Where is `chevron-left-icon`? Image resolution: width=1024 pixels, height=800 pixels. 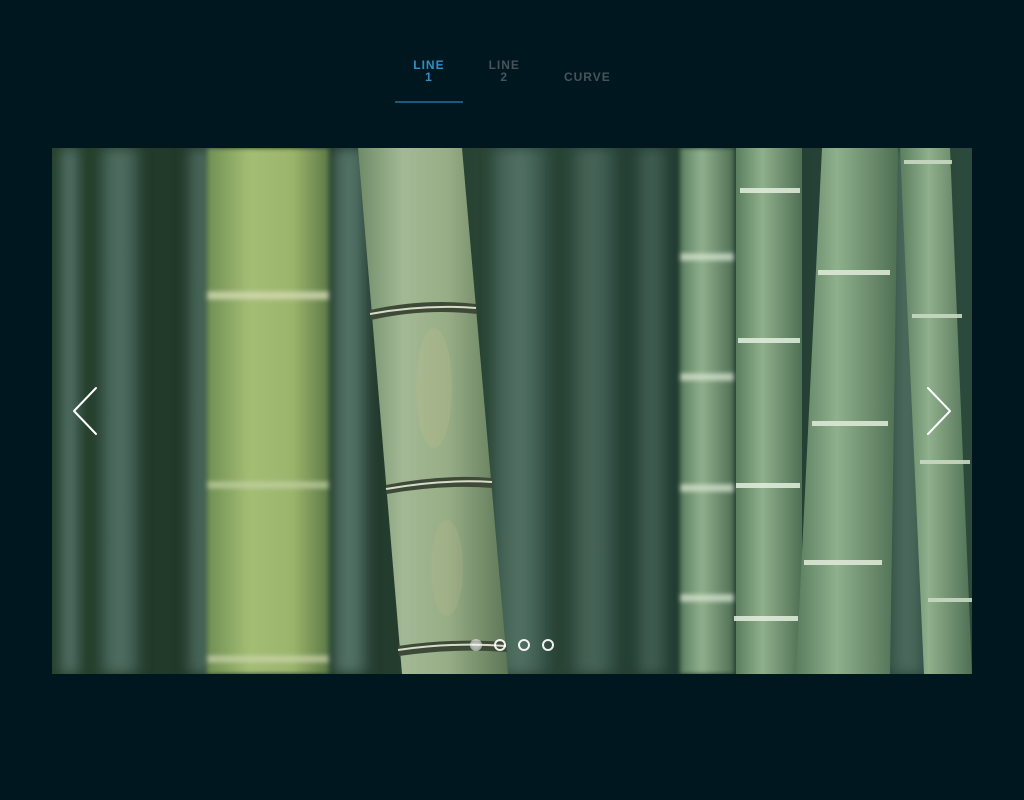
chevron-left-icon is located at coordinates (85, 411).